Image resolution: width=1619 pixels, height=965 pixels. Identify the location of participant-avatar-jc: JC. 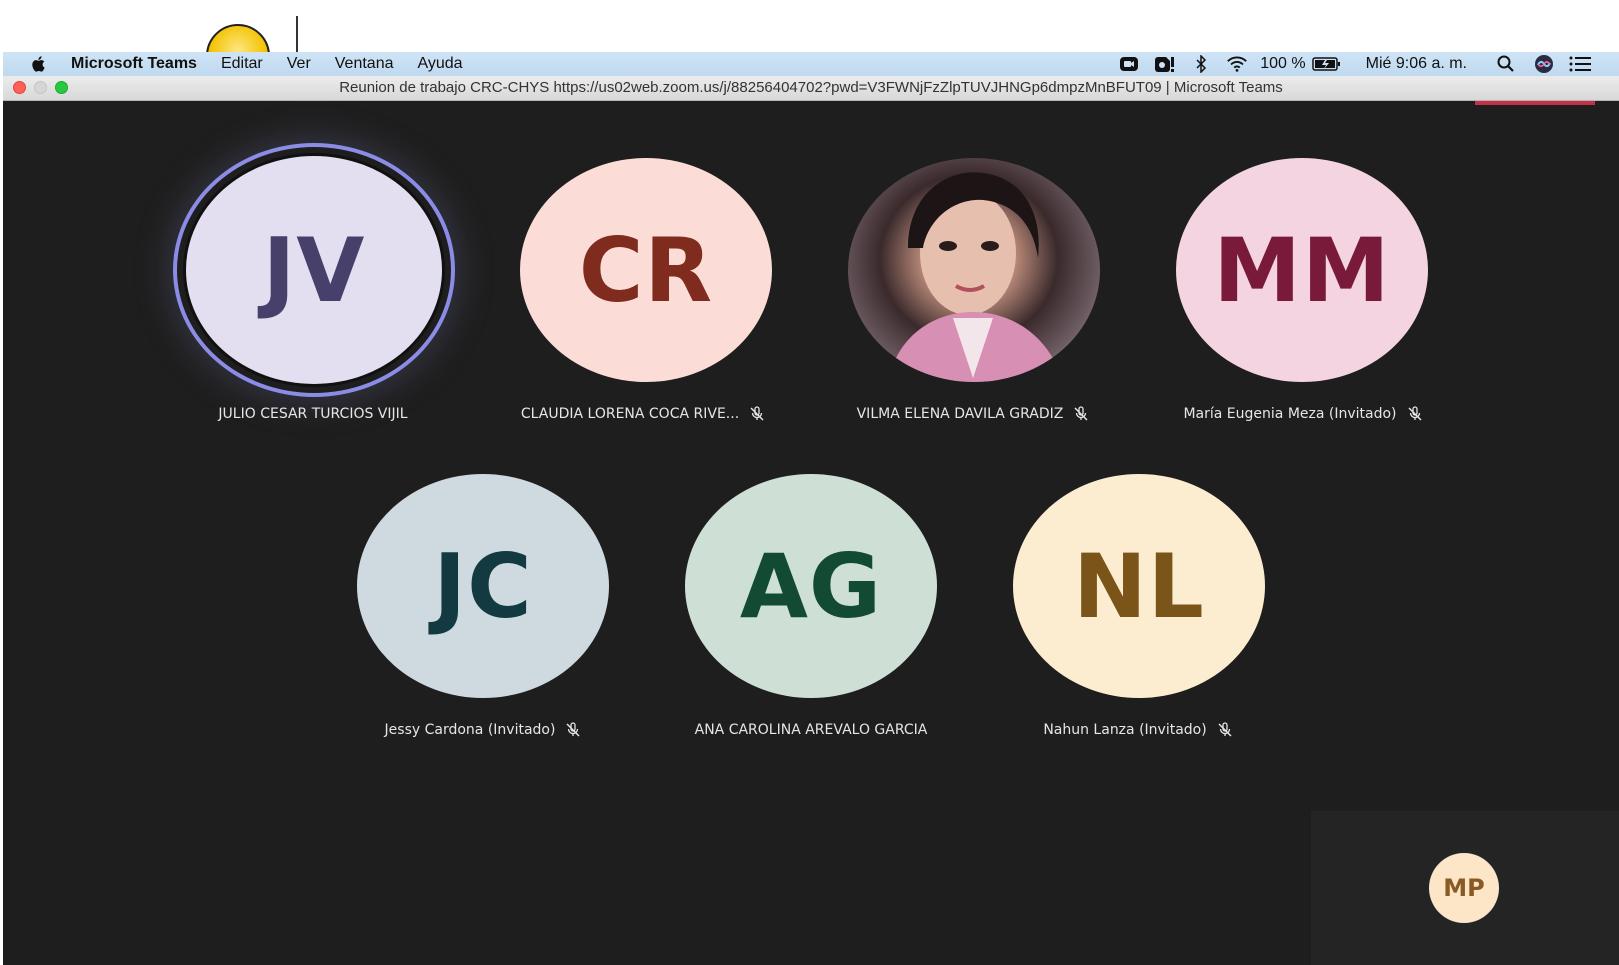
(483, 586).